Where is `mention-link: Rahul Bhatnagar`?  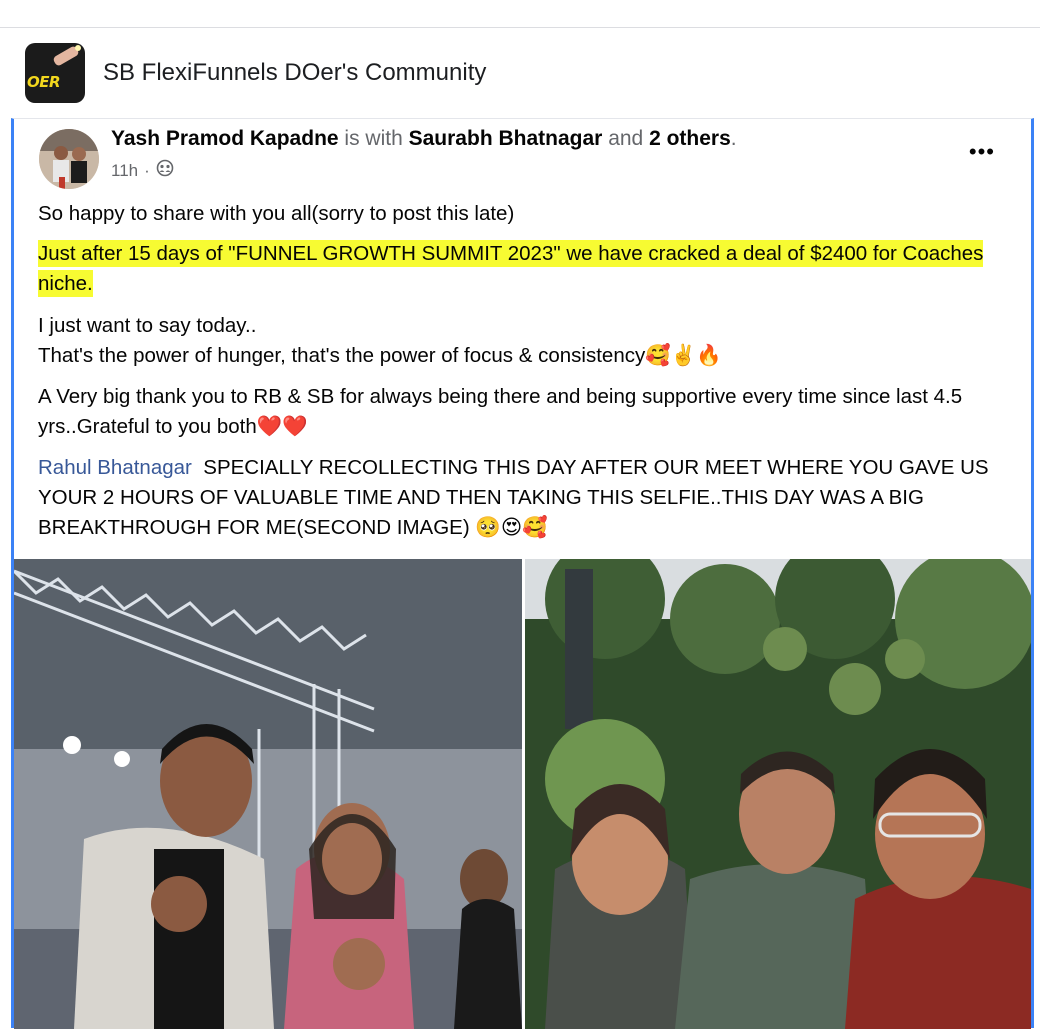
mention-link: Rahul Bhatnagar is located at coordinates (115, 467).